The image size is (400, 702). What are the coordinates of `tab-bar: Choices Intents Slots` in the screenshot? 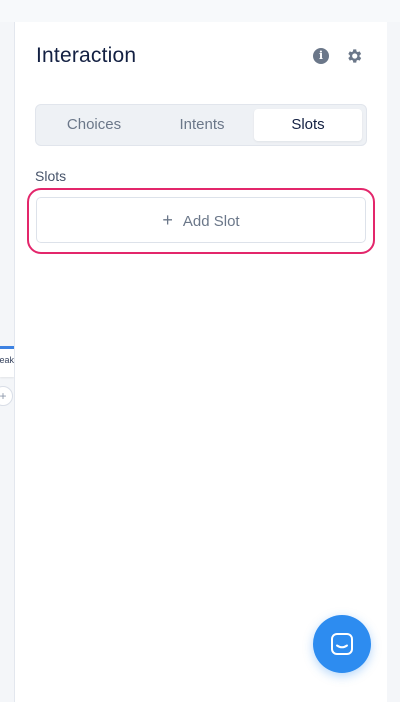 It's located at (201, 125).